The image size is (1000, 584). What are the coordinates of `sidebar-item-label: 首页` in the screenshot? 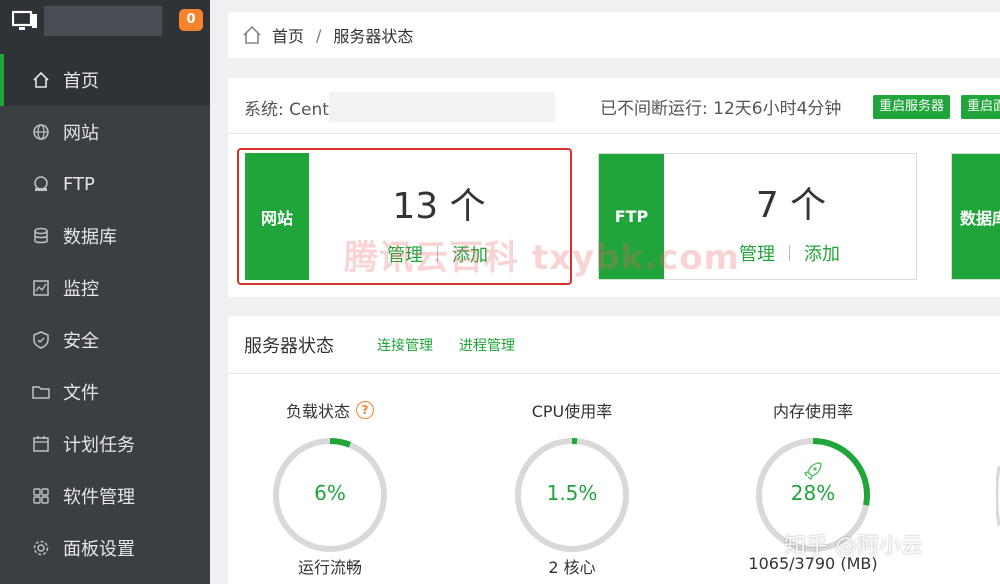 It's located at (81, 81).